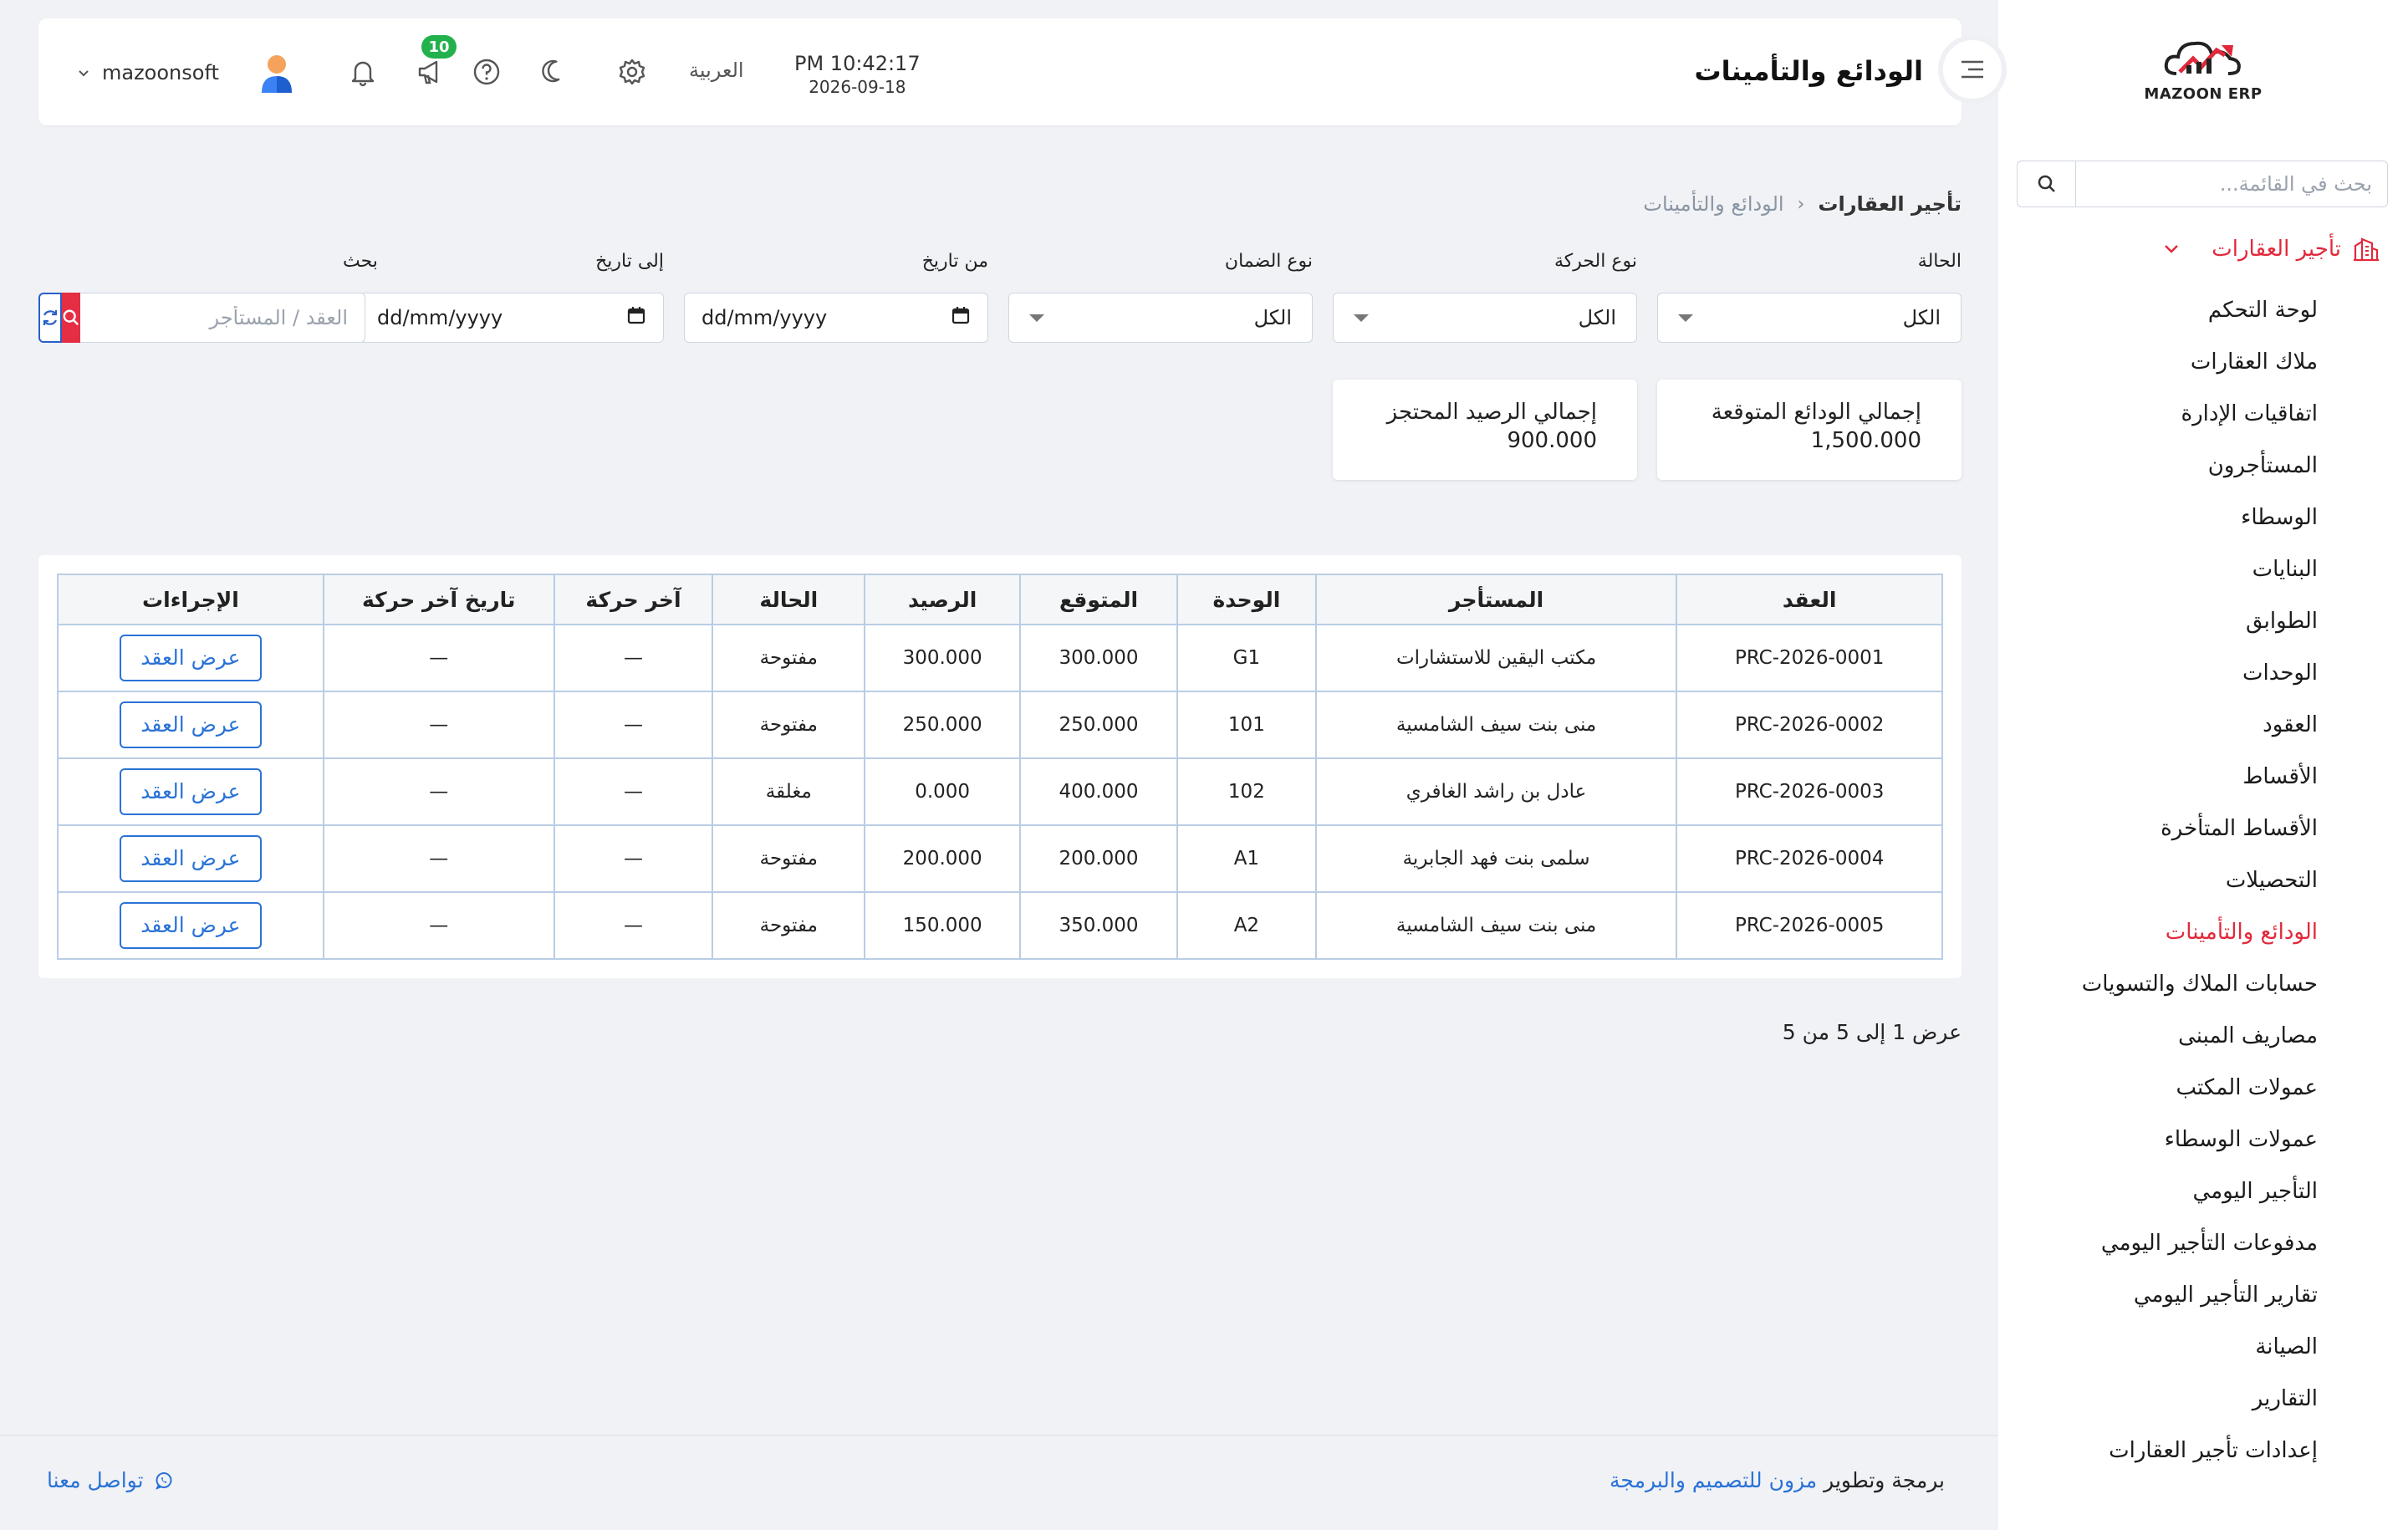 This screenshot has width=2408, height=1530. Describe the element at coordinates (2203, 75) in the screenshot. I see `mazoon-logo: MAZOON ERP` at that location.